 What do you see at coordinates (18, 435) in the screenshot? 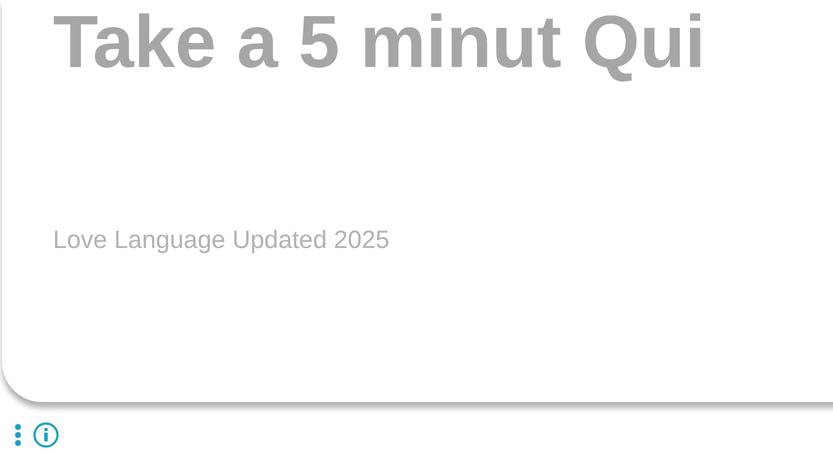
I see `more-options-icon` at bounding box center [18, 435].